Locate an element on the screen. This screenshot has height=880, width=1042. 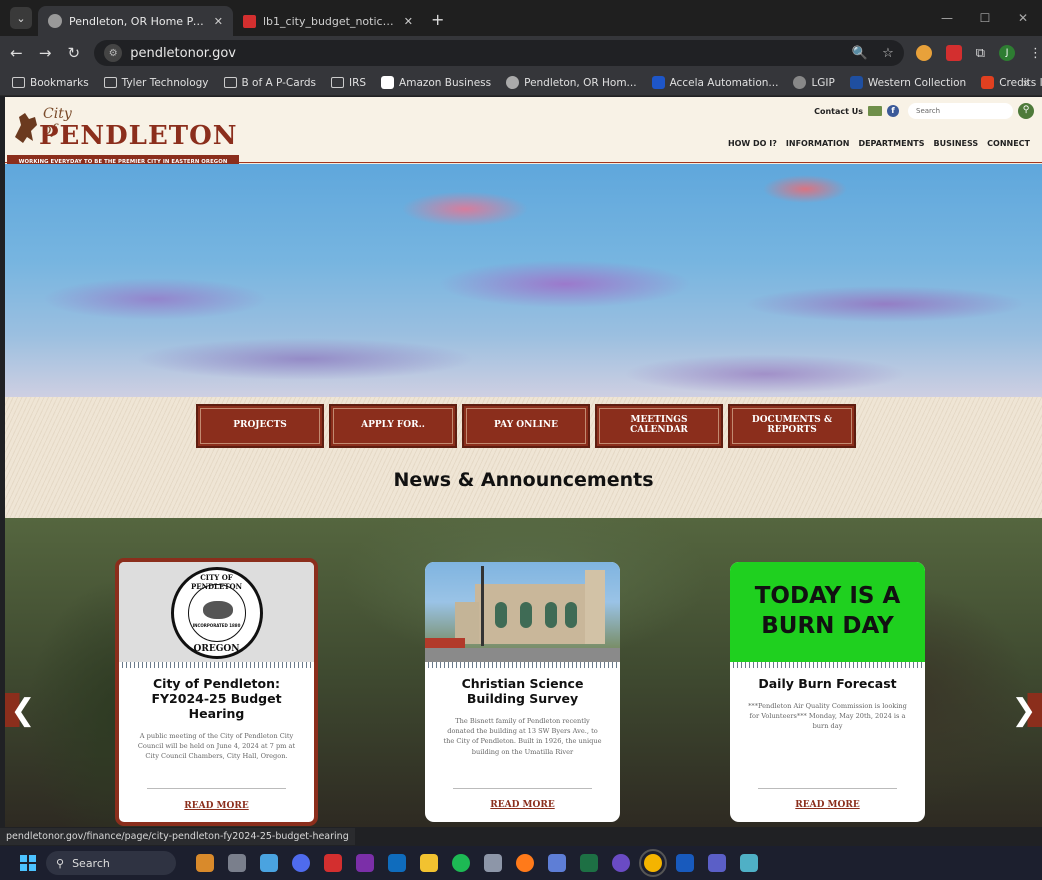
windows-start-icon is located at coordinates (28, 863).